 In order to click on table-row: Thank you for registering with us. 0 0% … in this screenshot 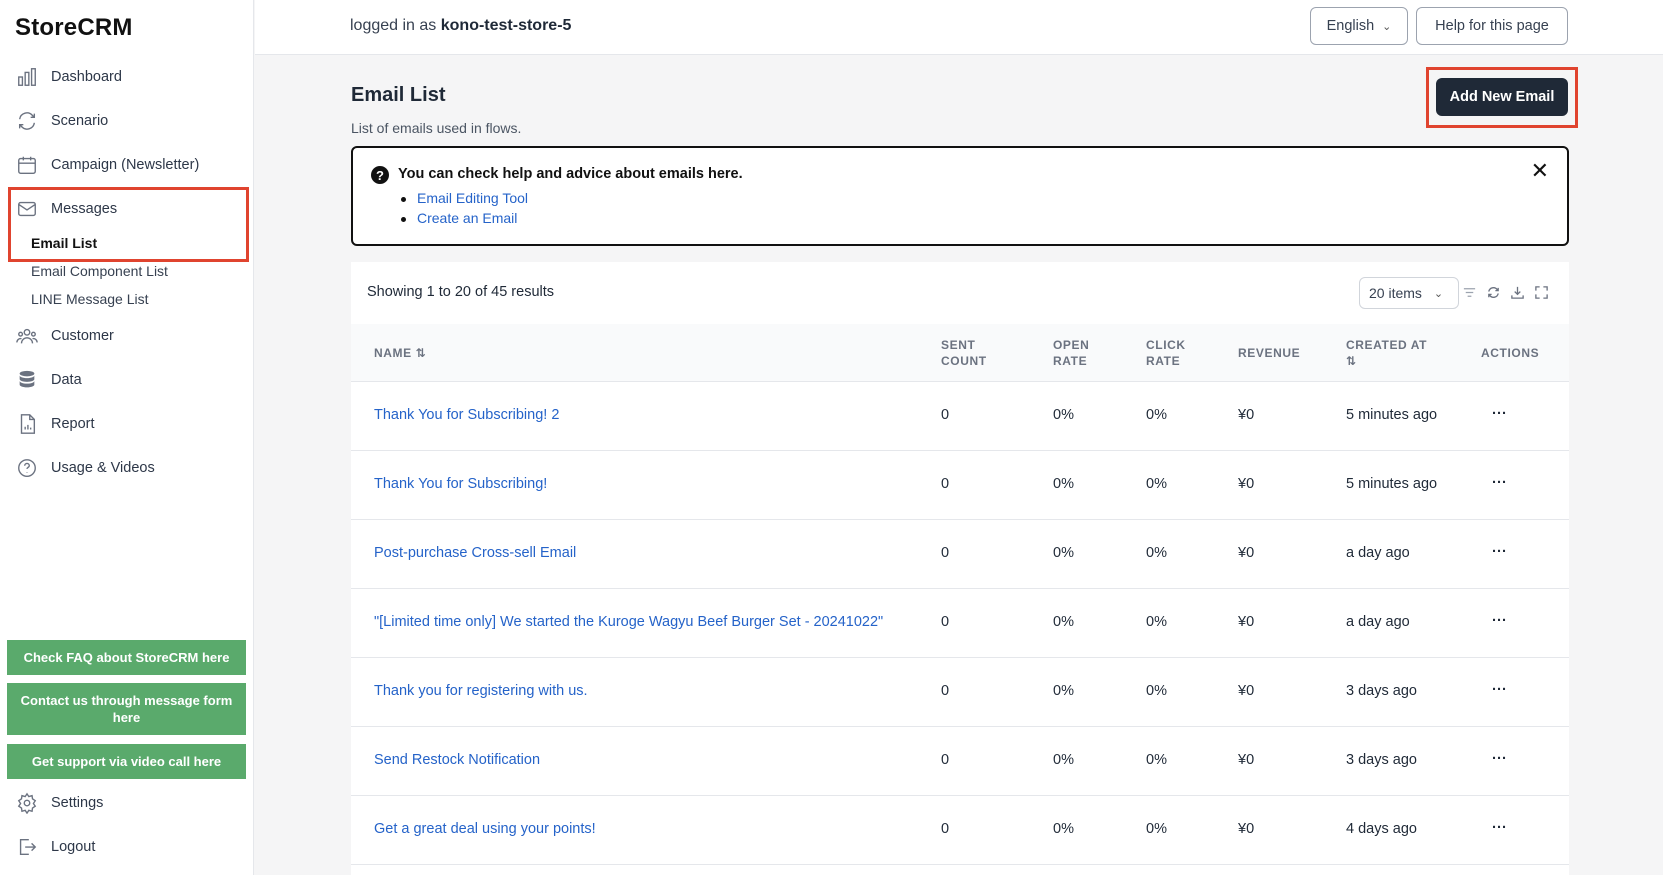, I will do `click(960, 692)`.